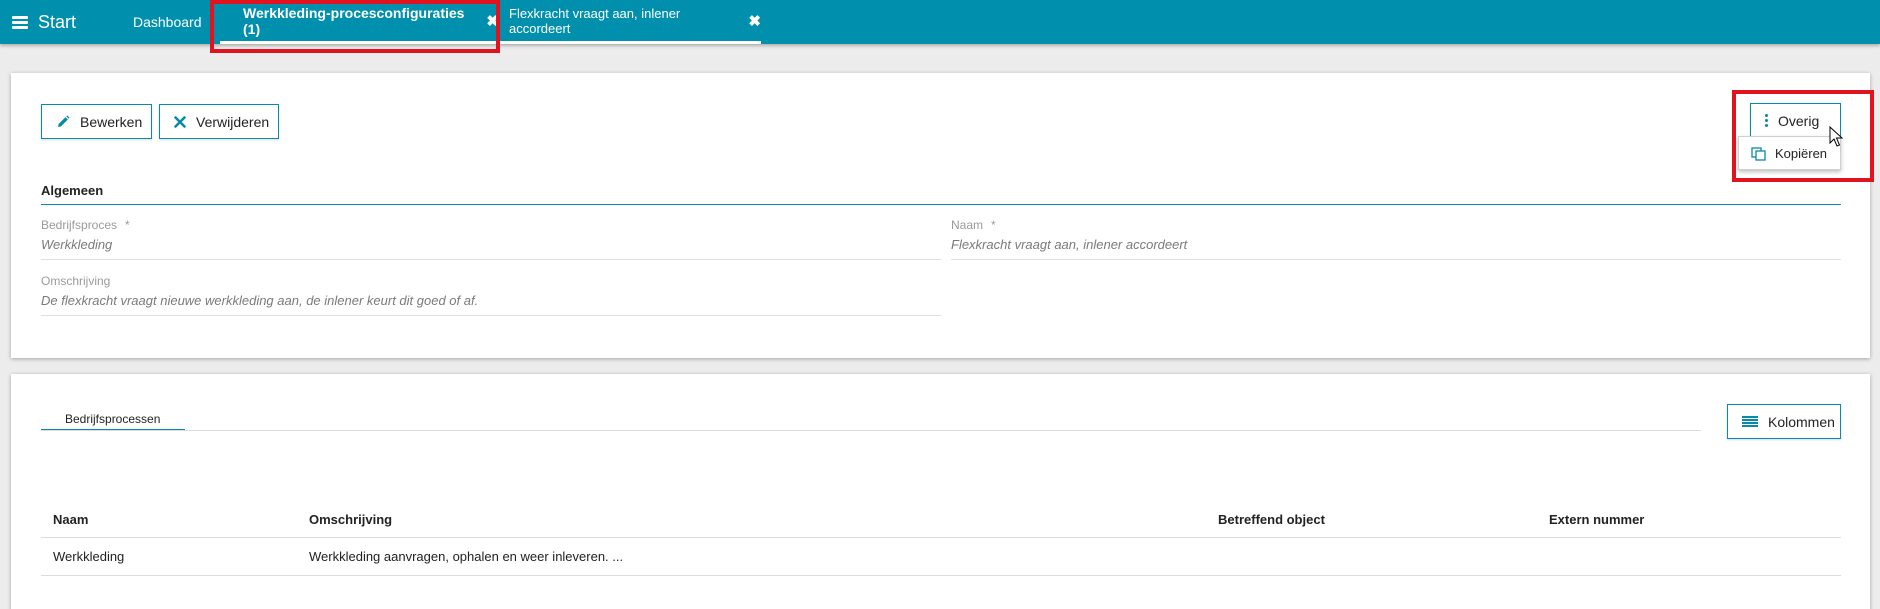 The image size is (1880, 609). I want to click on pencil-icon, so click(63, 121).